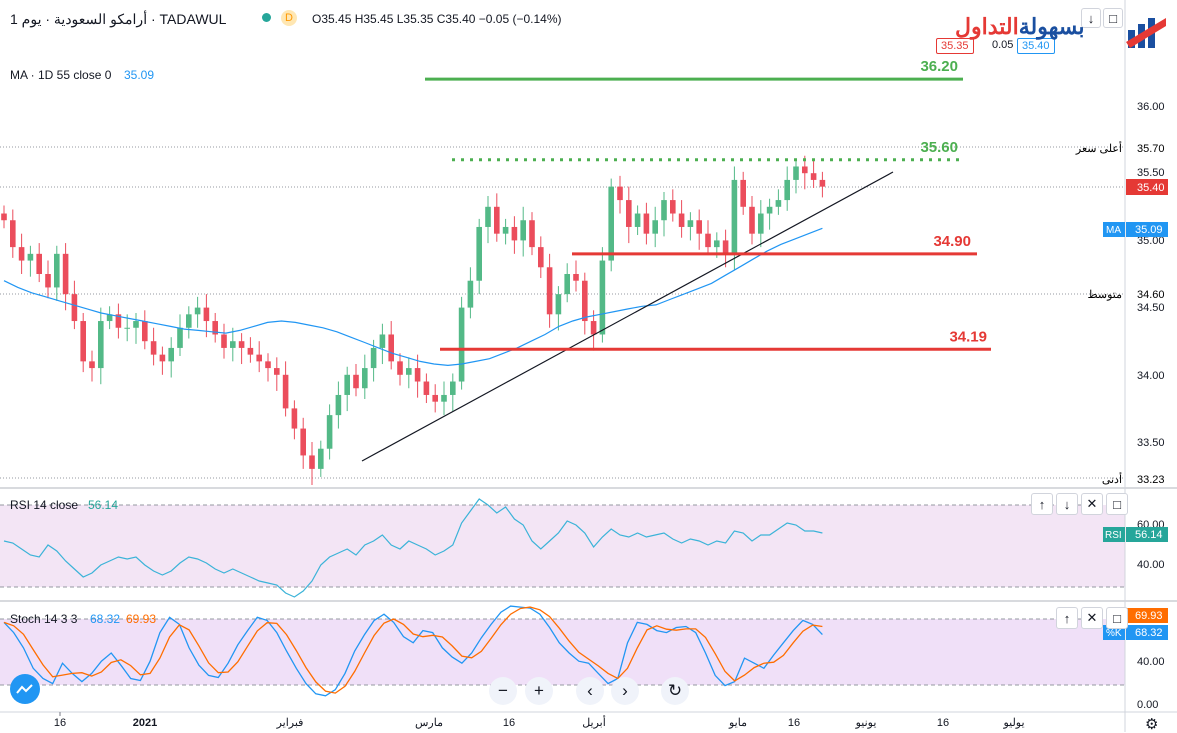  I want to click on stoch-close-button: ✕, so click(1092, 618).